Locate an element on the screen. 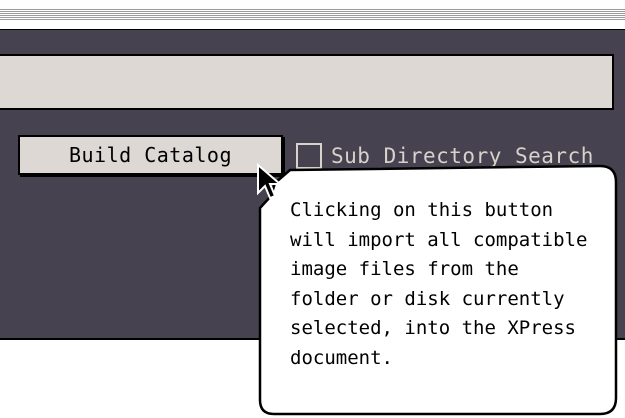  arrow-cursor-icon is located at coordinates (270, 181).